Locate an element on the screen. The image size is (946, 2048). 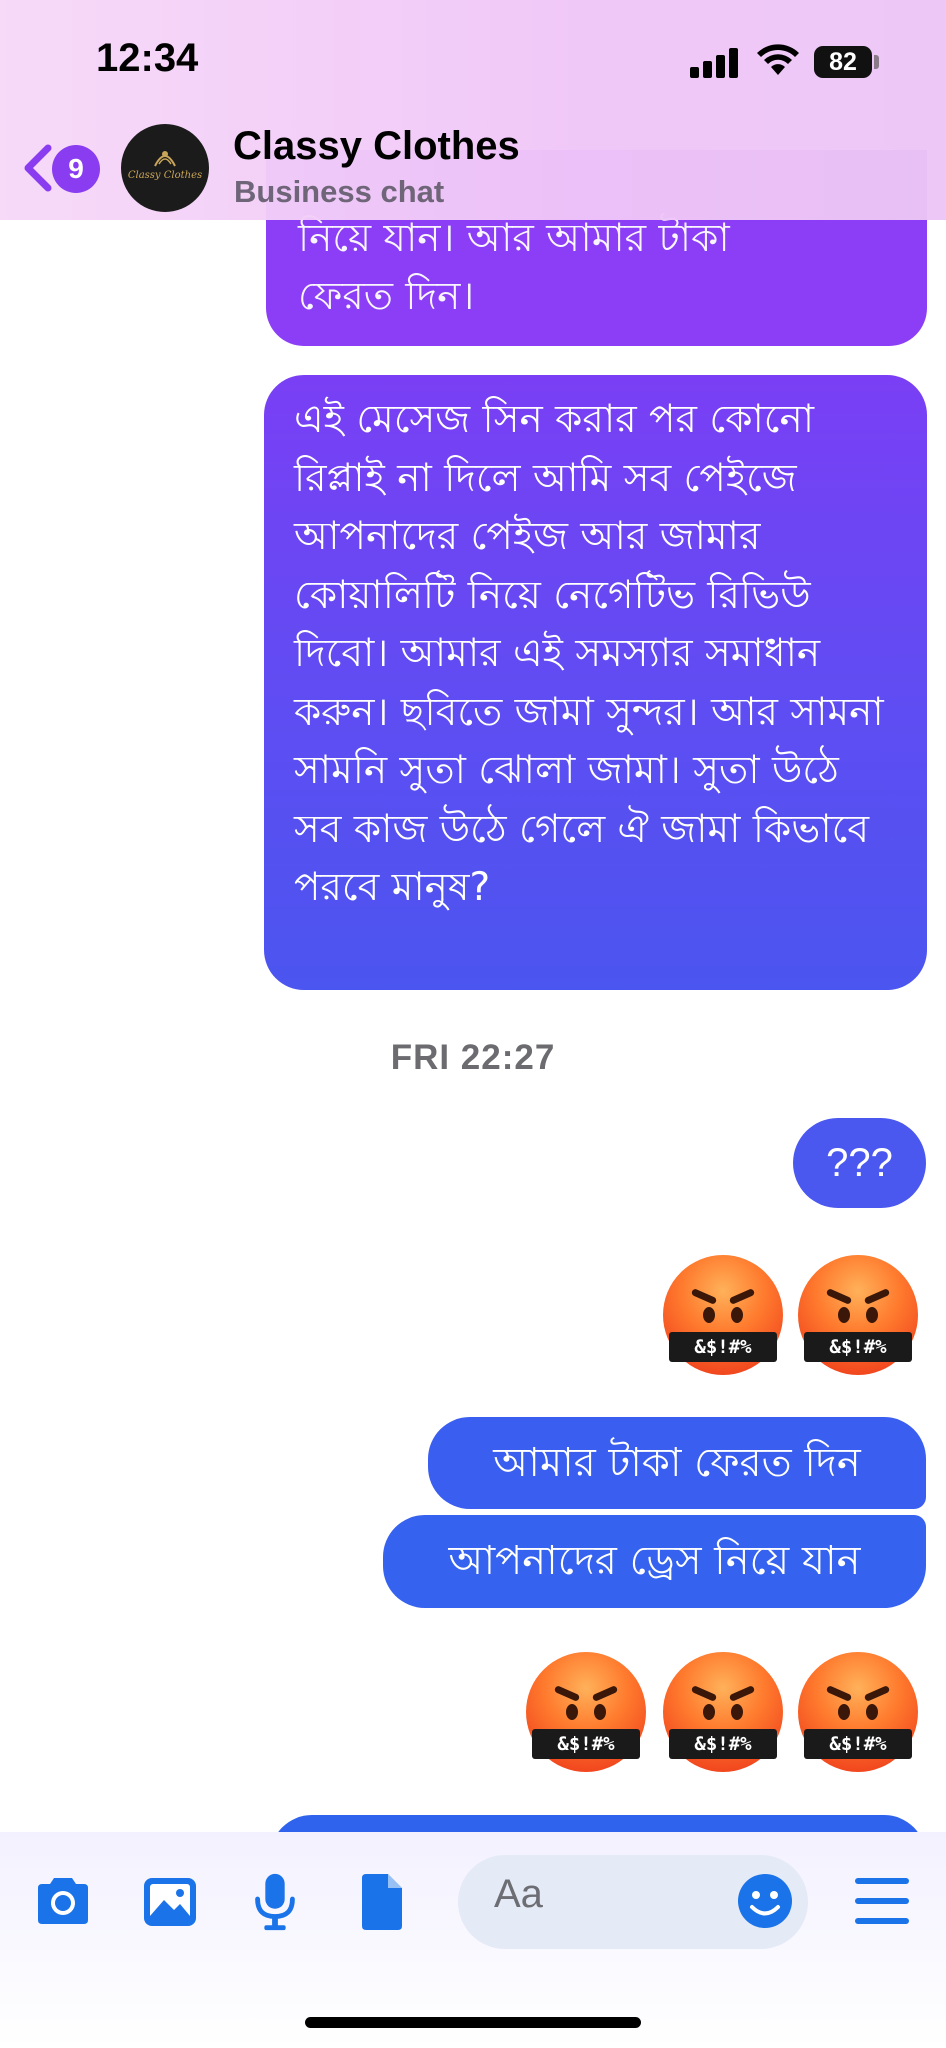
message-text: ??? is located at coordinates (859, 1163).